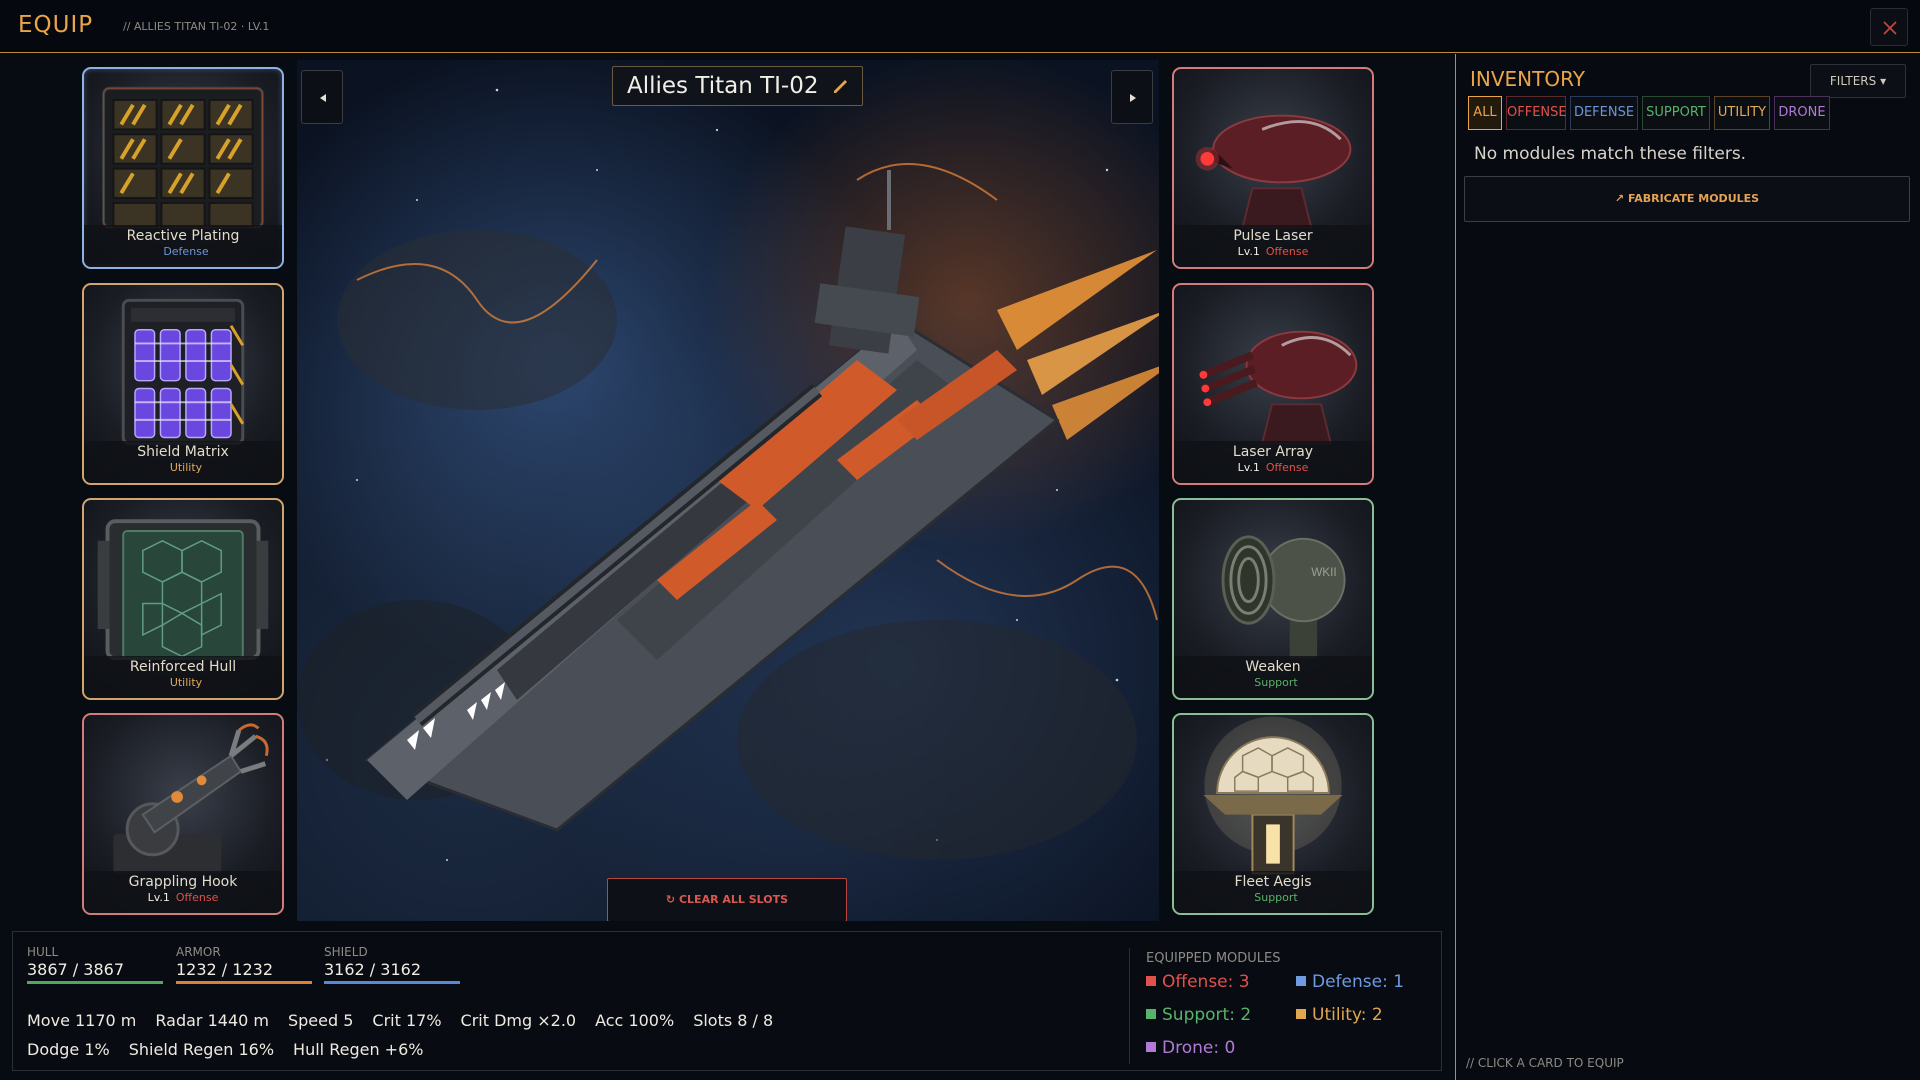 This screenshot has width=1920, height=1080. What do you see at coordinates (1545, 1063) in the screenshot?
I see `equip-hint: // CLICK A CARD TO EQUIP` at bounding box center [1545, 1063].